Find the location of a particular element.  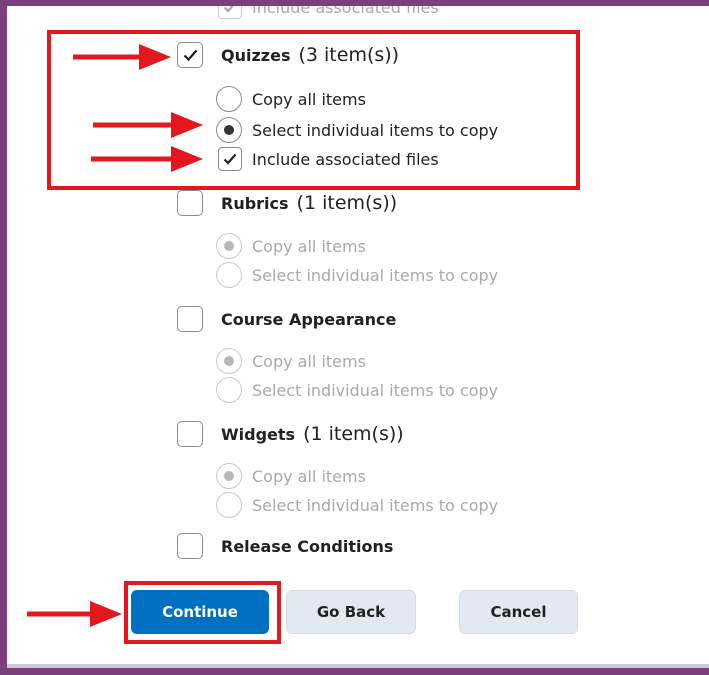

course-appearance-select-individual-radio is located at coordinates (229, 390).